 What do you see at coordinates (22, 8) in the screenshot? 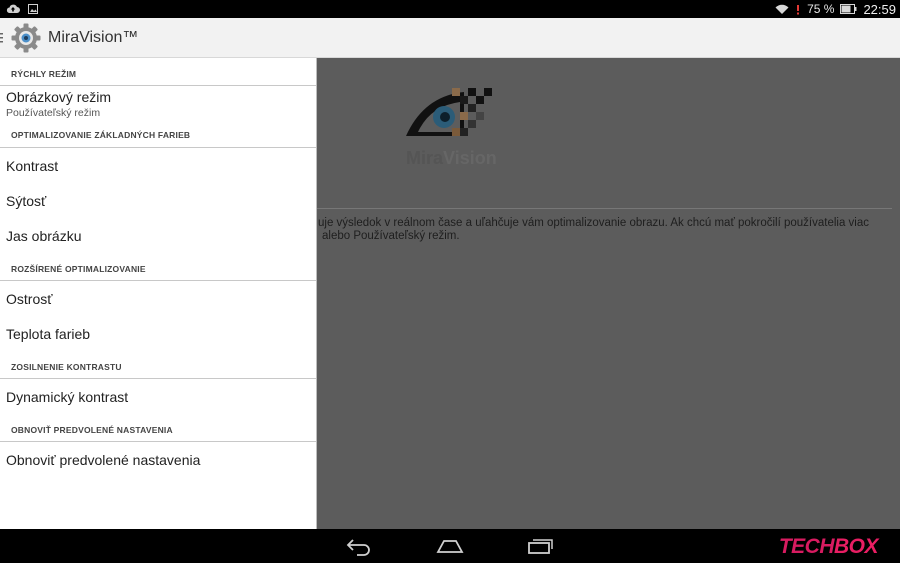
I see `notification-icons` at bounding box center [22, 8].